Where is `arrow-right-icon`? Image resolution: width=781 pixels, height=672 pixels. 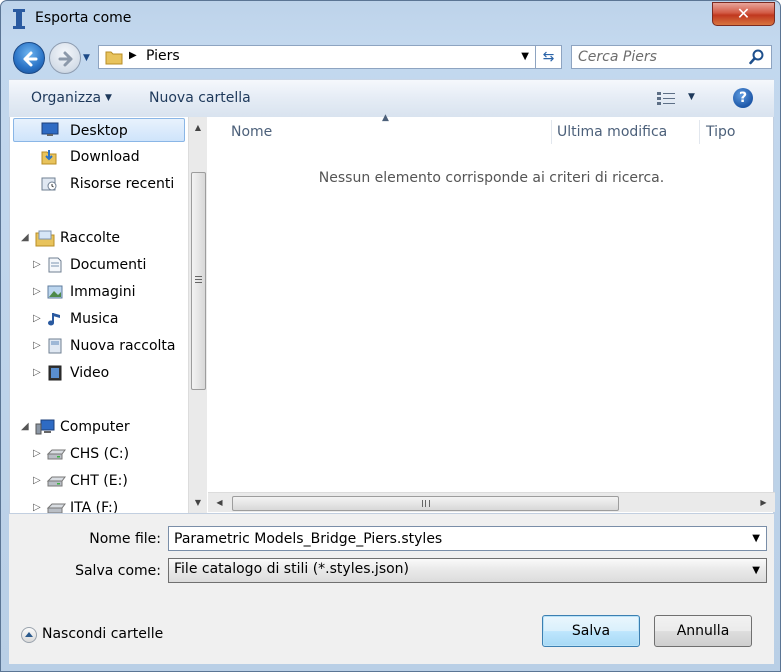
arrow-right-icon is located at coordinates (65, 59).